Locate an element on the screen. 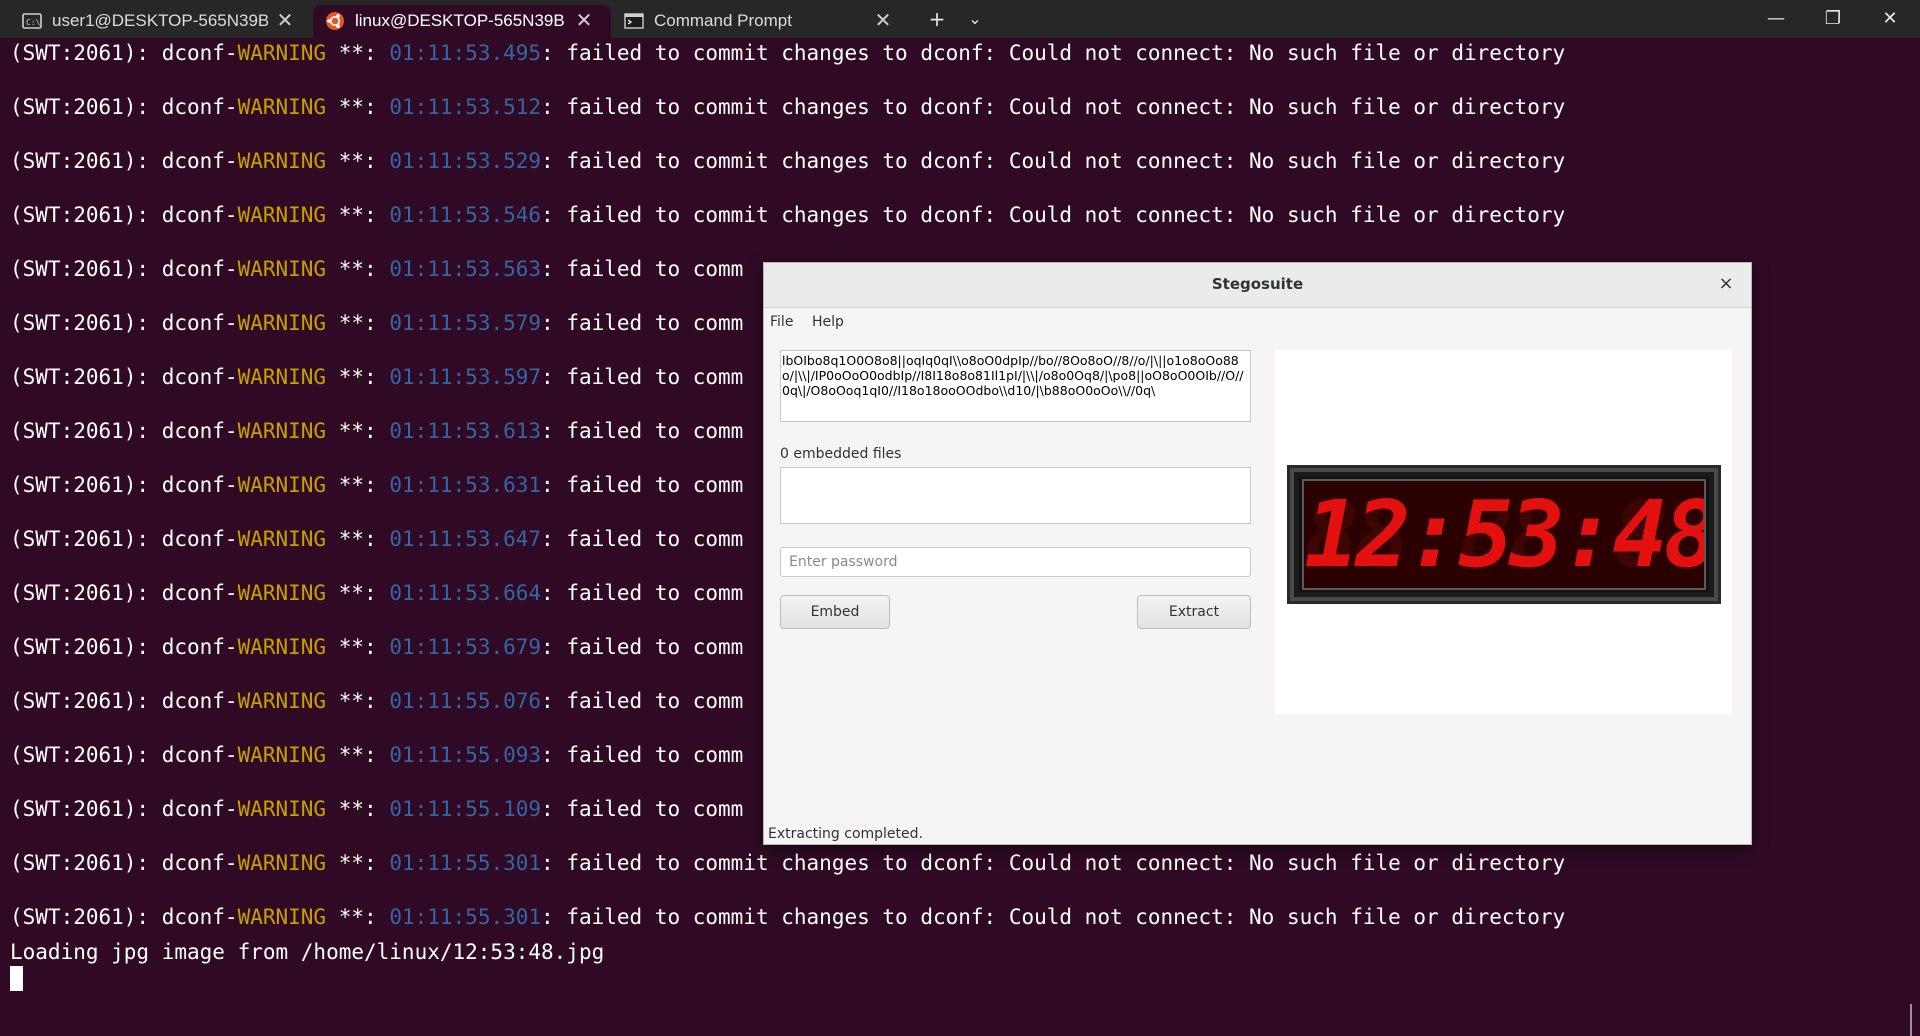  tab-command-prompt: Command Prompt ✕ is located at coordinates (760, 21).